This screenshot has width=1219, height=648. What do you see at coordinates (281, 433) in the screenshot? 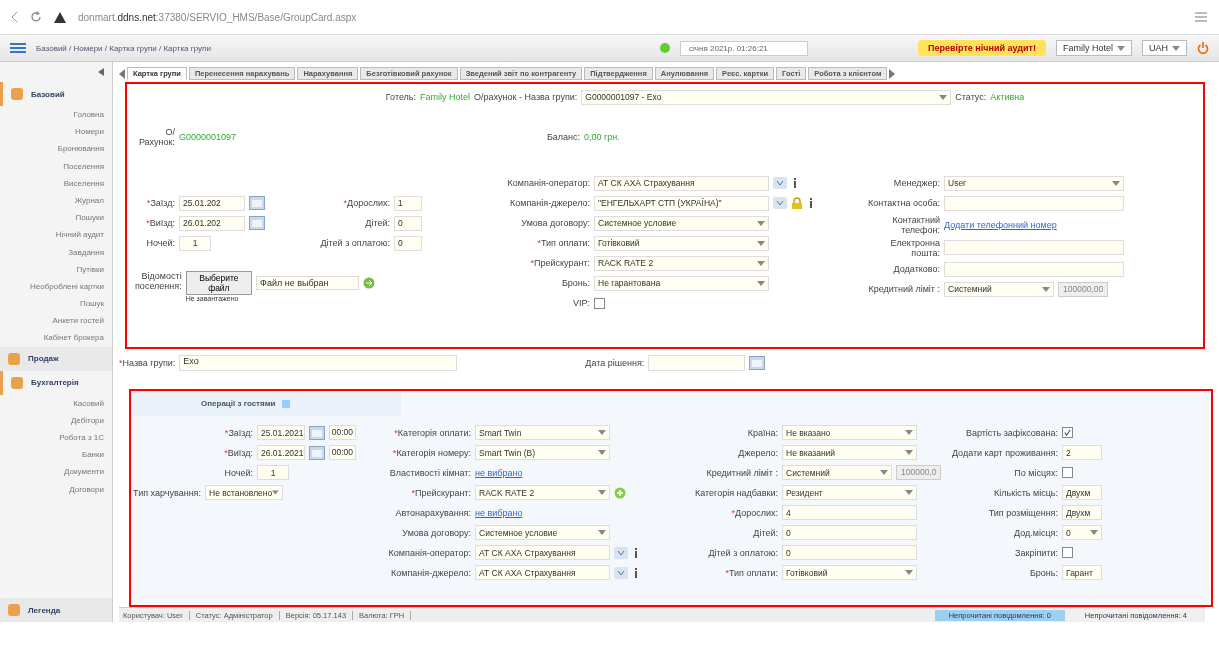
I see `date-field: 25.01.2021` at bounding box center [281, 433].